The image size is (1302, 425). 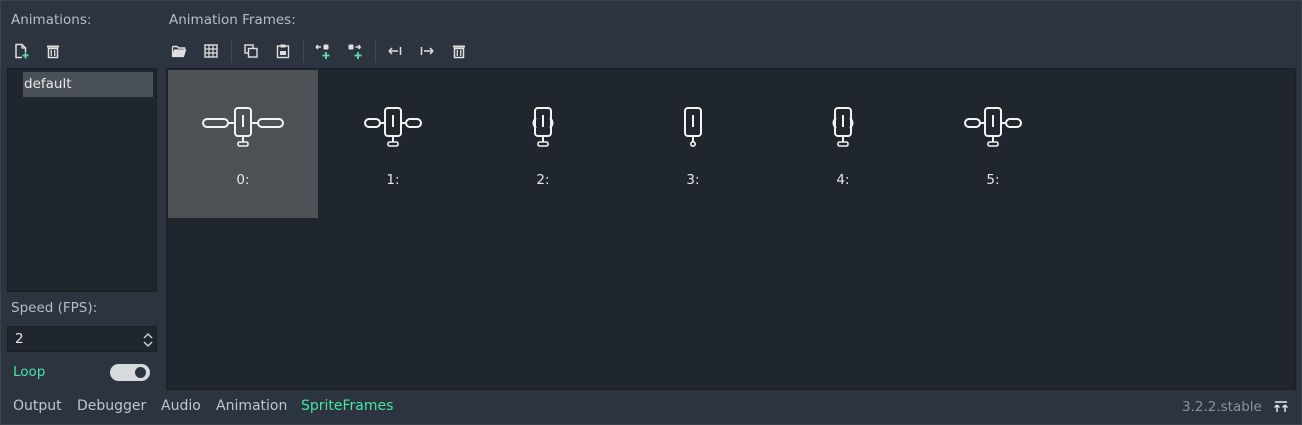 What do you see at coordinates (88, 84) in the screenshot?
I see `animation-item-default: default` at bounding box center [88, 84].